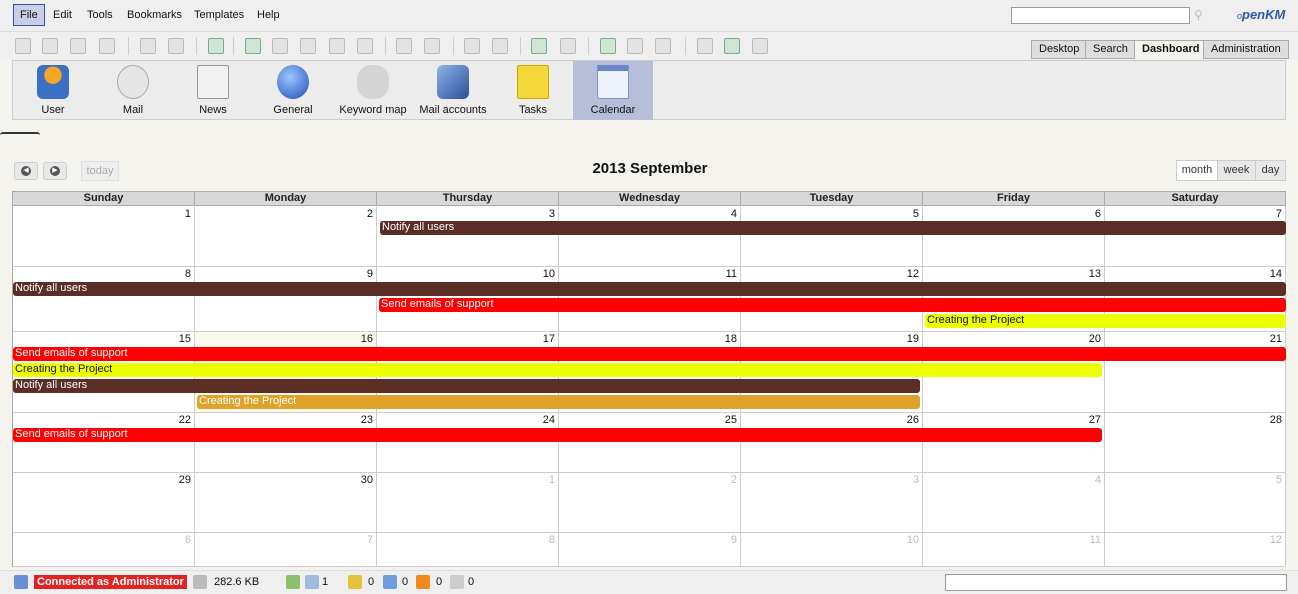 Image resolution: width=1298 pixels, height=594 pixels. I want to click on subscribe-icon, so click(472, 46).